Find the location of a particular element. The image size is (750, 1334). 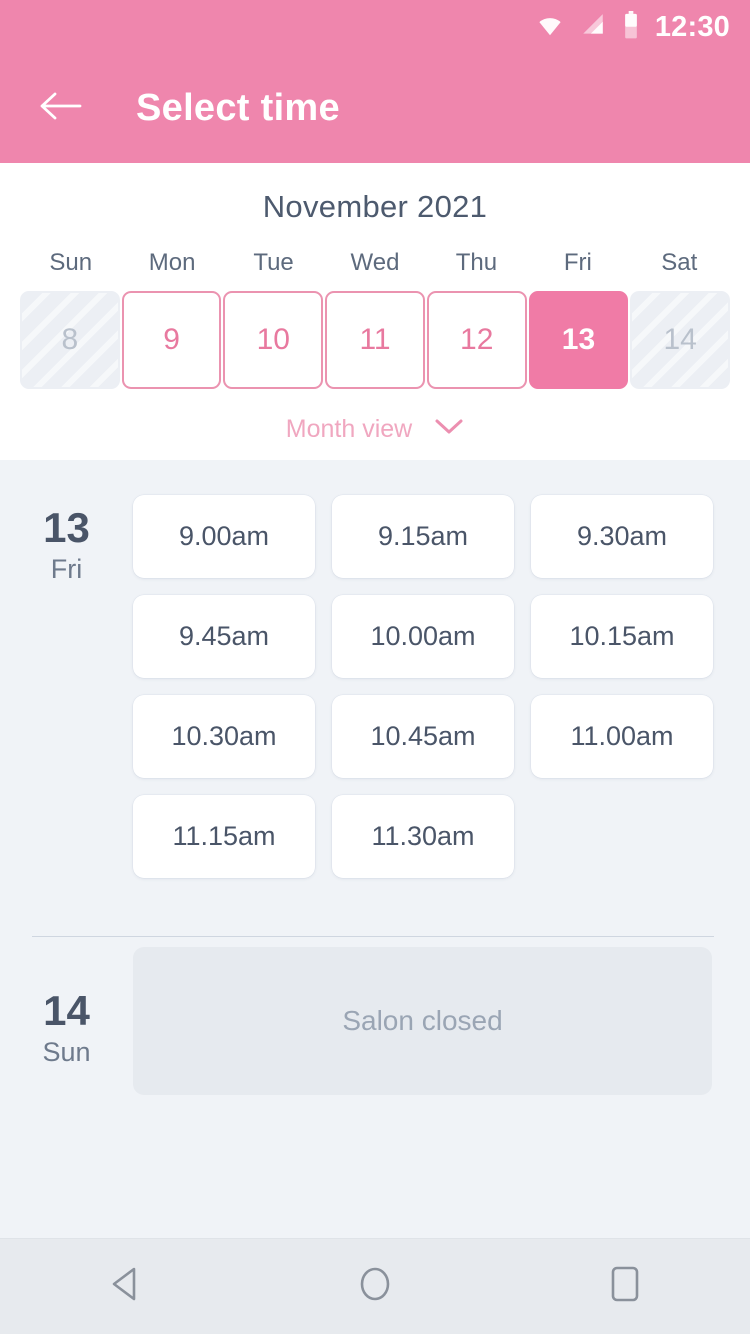

calendar-month-title: November 2021 is located at coordinates (375, 206).